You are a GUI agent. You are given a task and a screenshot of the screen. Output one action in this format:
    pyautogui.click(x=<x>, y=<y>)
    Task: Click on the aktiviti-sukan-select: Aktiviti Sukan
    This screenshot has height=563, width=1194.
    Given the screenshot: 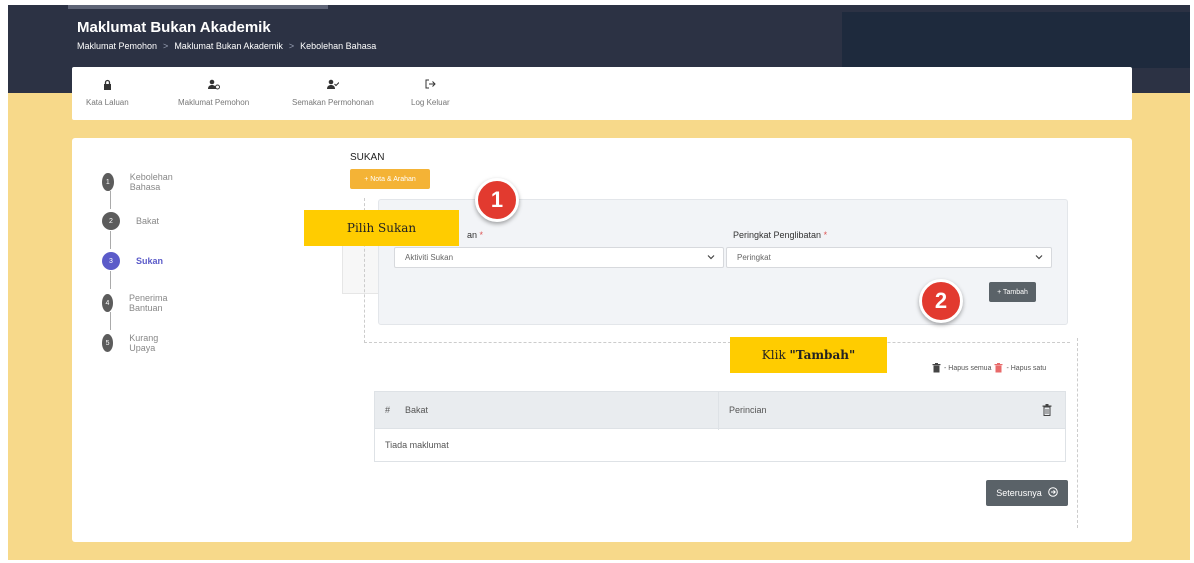 What is the action you would take?
    pyautogui.click(x=559, y=257)
    